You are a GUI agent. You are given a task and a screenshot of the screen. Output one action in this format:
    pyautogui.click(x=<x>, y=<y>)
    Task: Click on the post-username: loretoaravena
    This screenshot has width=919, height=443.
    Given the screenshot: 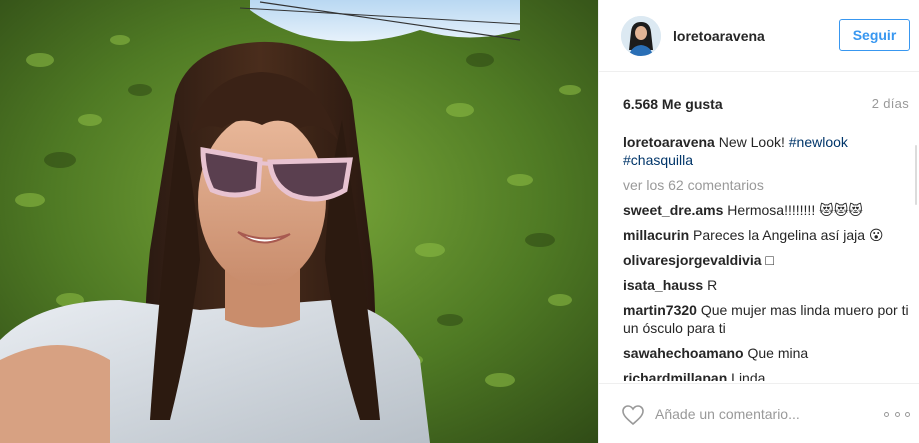 What is the action you would take?
    pyautogui.click(x=719, y=36)
    